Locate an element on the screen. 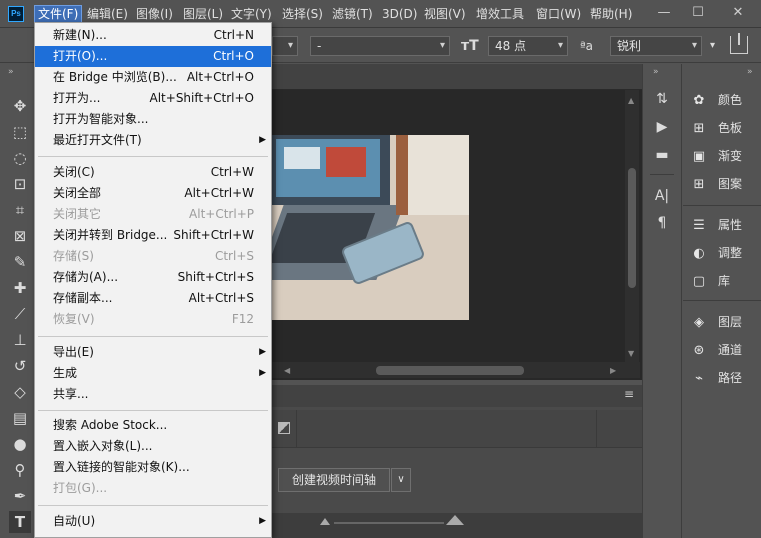 This screenshot has height=538, width=761. pattern-icon: ⊞ is located at coordinates (699, 184).